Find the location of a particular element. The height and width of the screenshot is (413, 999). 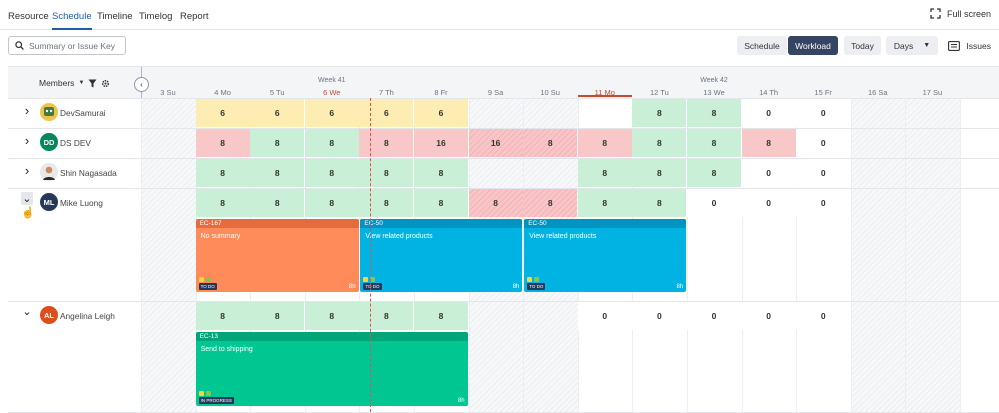

days-label: Days is located at coordinates (903, 45).